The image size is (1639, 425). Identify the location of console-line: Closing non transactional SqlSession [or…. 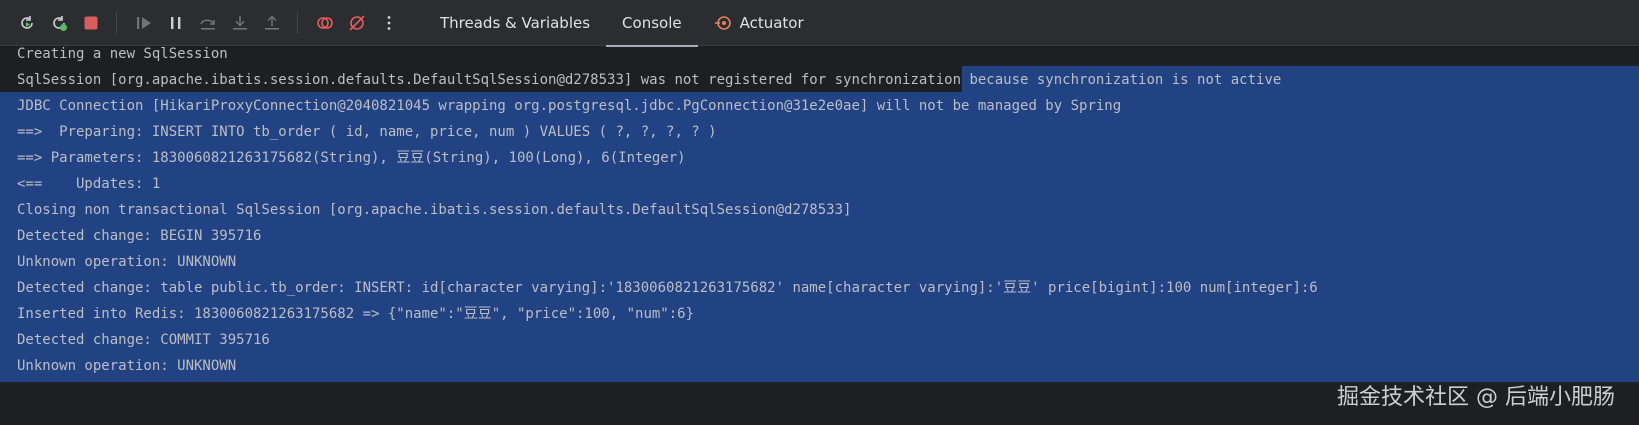
(434, 210).